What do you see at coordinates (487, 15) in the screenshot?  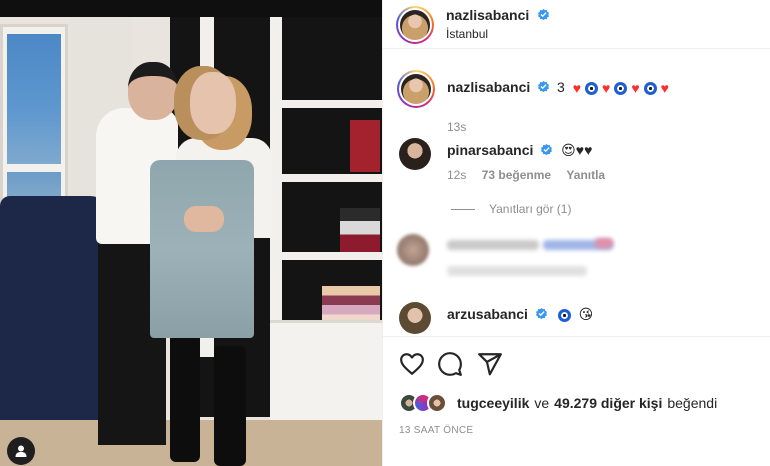 I see `author-username: nazlisabanci` at bounding box center [487, 15].